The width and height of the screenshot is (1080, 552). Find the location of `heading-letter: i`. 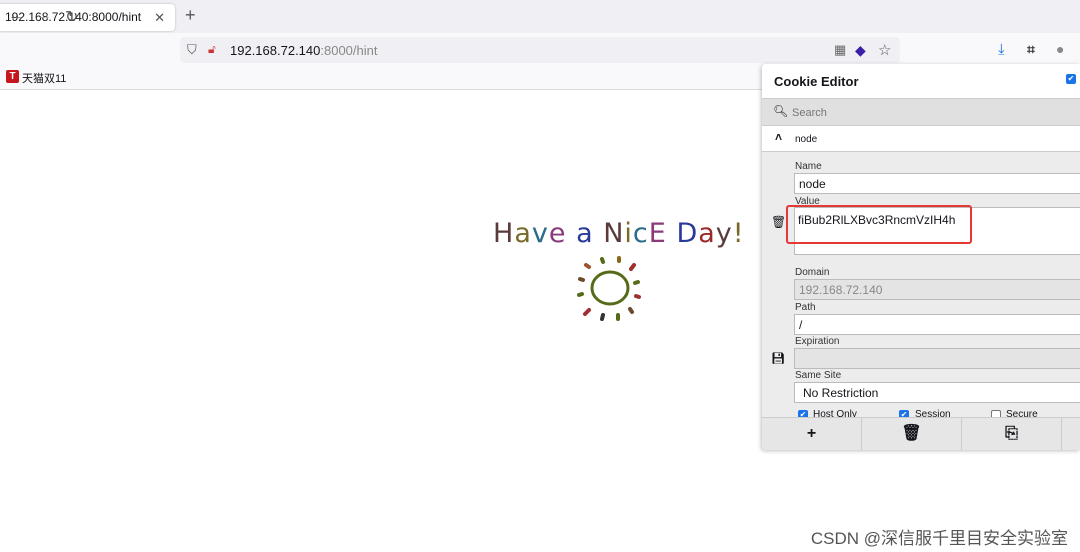

heading-letter: i is located at coordinates (628, 233).